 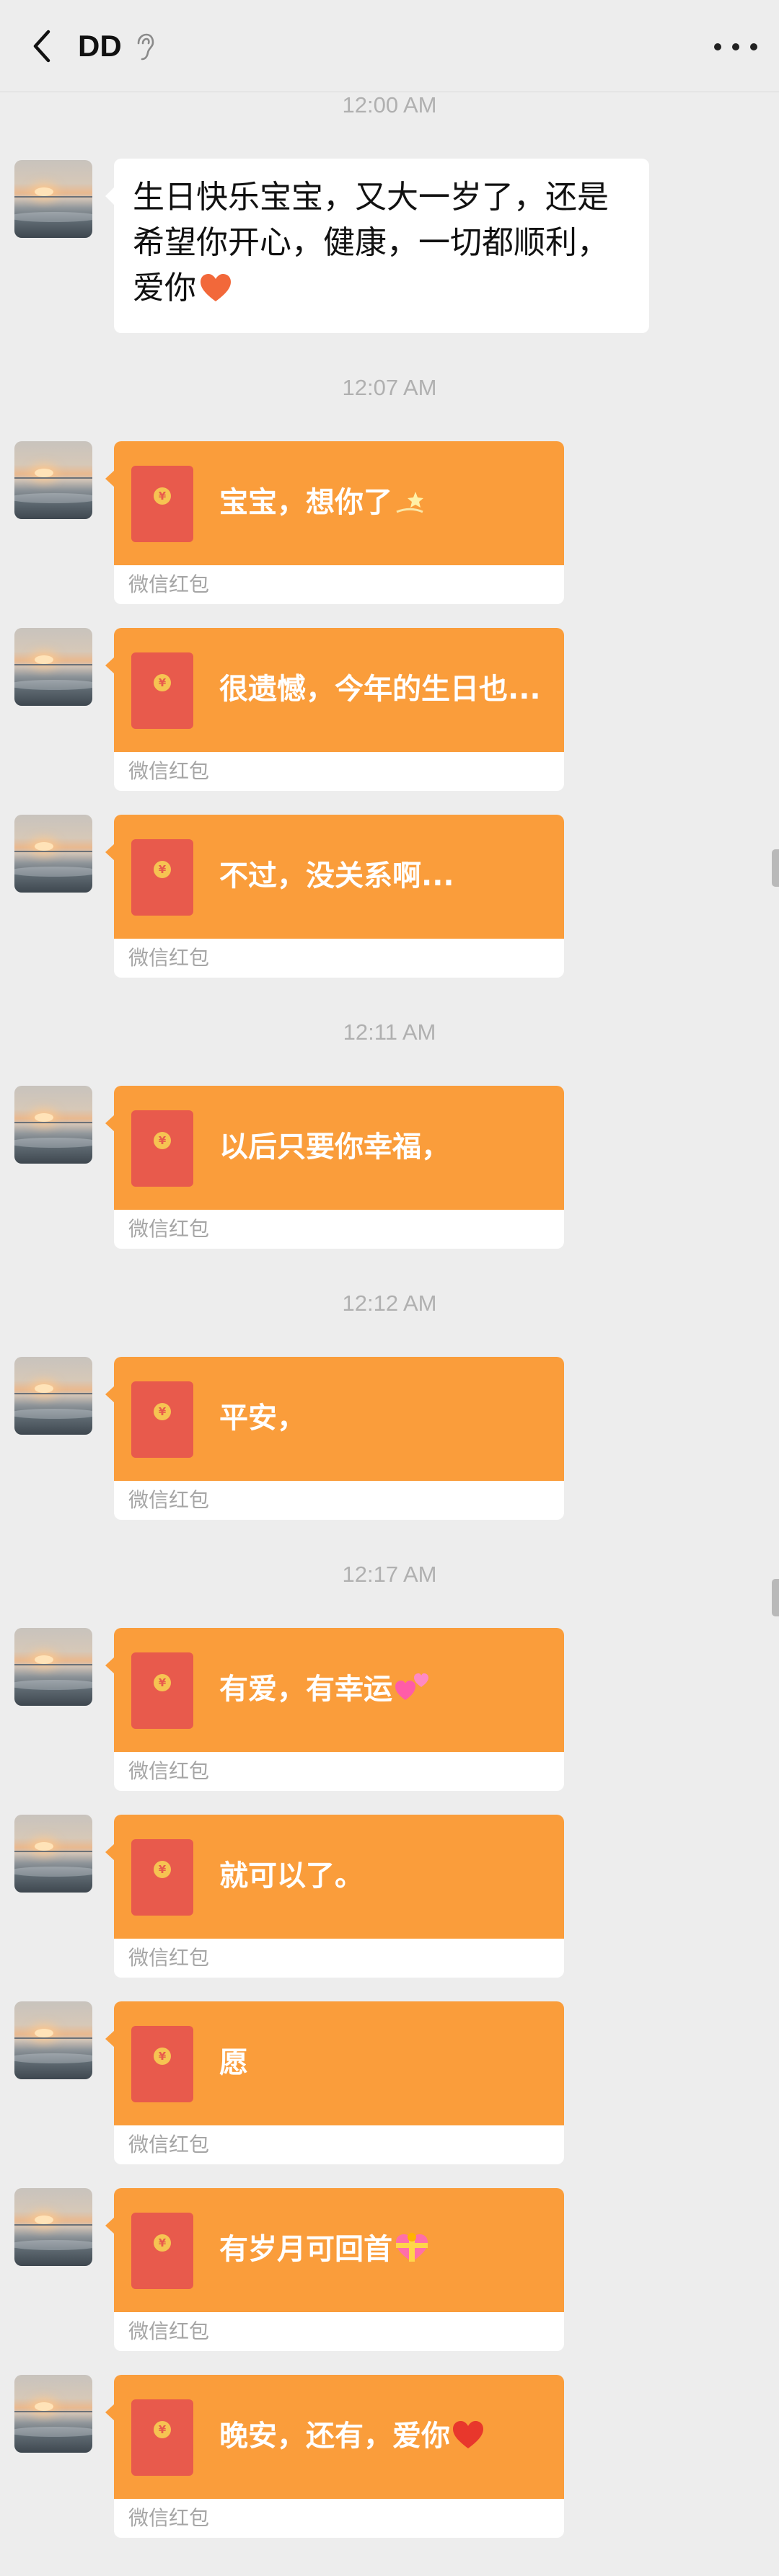 I want to click on red-packet-greeting: 就可以了。, so click(x=385, y=1876).